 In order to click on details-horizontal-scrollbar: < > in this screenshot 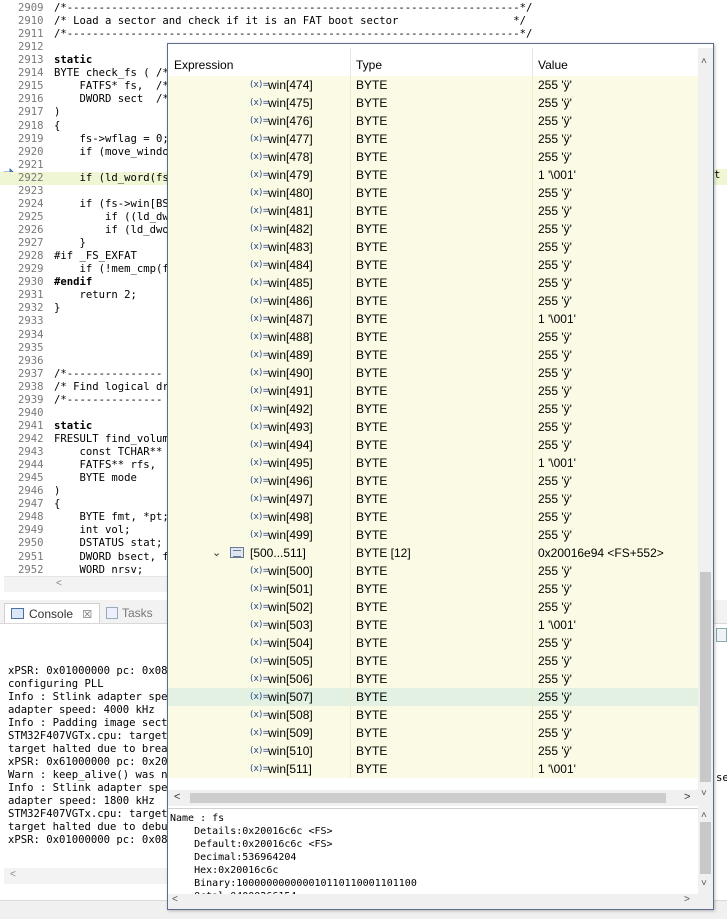, I will do `click(440, 901)`.